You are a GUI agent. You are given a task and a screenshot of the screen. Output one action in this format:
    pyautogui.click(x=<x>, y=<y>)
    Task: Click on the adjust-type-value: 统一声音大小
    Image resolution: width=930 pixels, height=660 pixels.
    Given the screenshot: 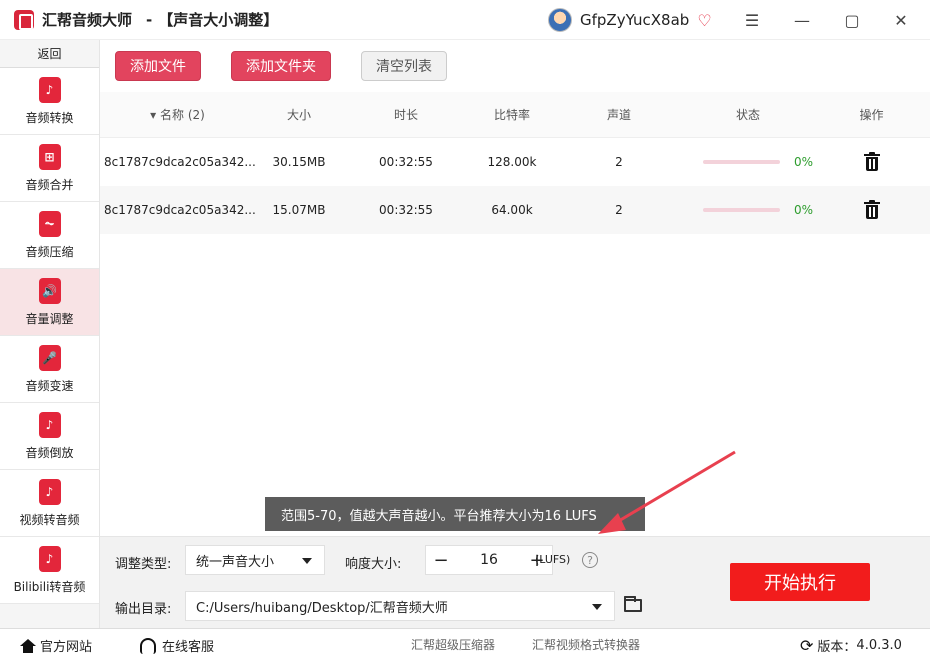 What is the action you would take?
    pyautogui.click(x=235, y=562)
    